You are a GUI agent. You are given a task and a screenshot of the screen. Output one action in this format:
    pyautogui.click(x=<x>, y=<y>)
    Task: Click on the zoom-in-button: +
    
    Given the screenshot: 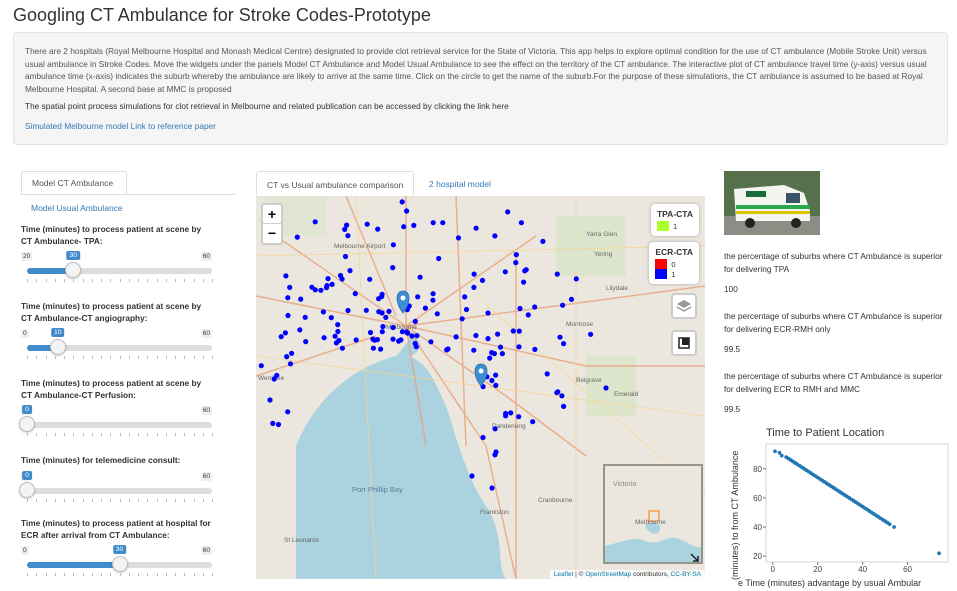 What is the action you would take?
    pyautogui.click(x=272, y=214)
    